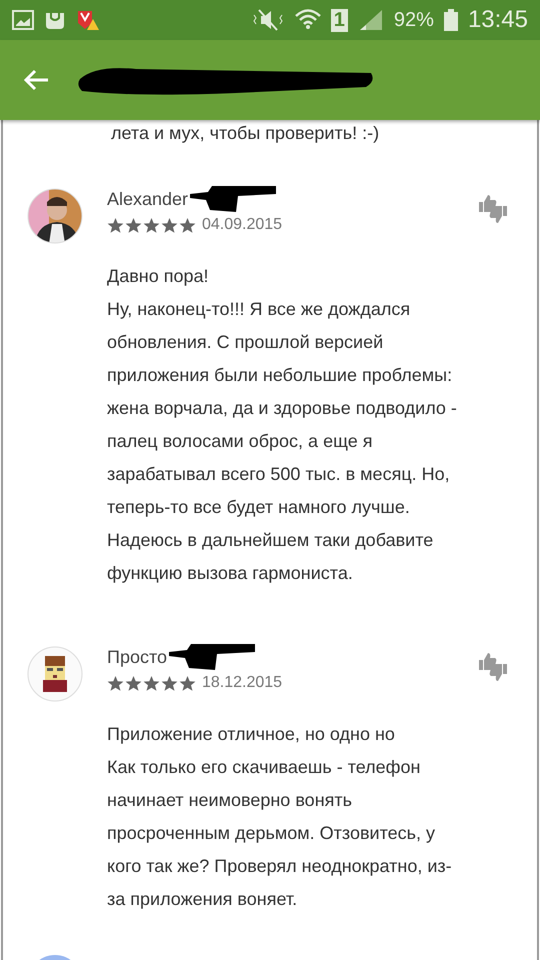 This screenshot has width=540, height=960. What do you see at coordinates (55, 20) in the screenshot?
I see `bag-icon` at bounding box center [55, 20].